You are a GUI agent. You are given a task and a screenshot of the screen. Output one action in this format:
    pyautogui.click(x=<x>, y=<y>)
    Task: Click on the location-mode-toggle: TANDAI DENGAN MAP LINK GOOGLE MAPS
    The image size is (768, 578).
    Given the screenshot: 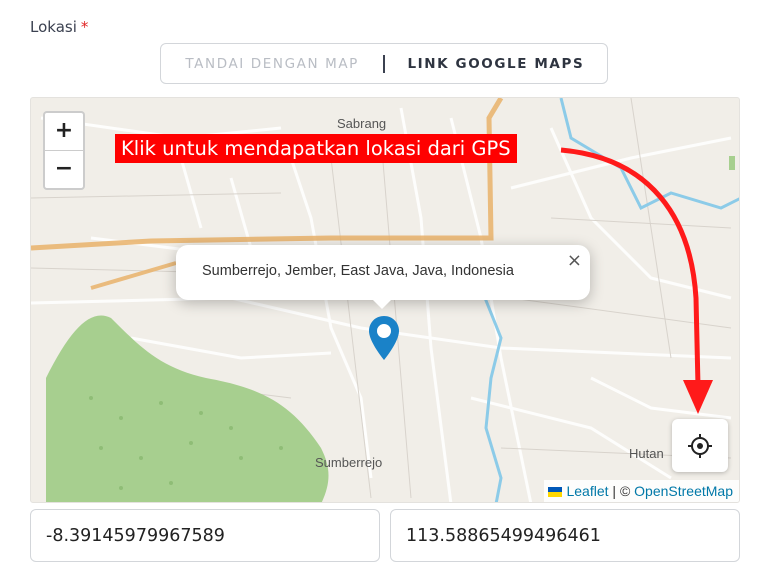 What is the action you would take?
    pyautogui.click(x=384, y=63)
    